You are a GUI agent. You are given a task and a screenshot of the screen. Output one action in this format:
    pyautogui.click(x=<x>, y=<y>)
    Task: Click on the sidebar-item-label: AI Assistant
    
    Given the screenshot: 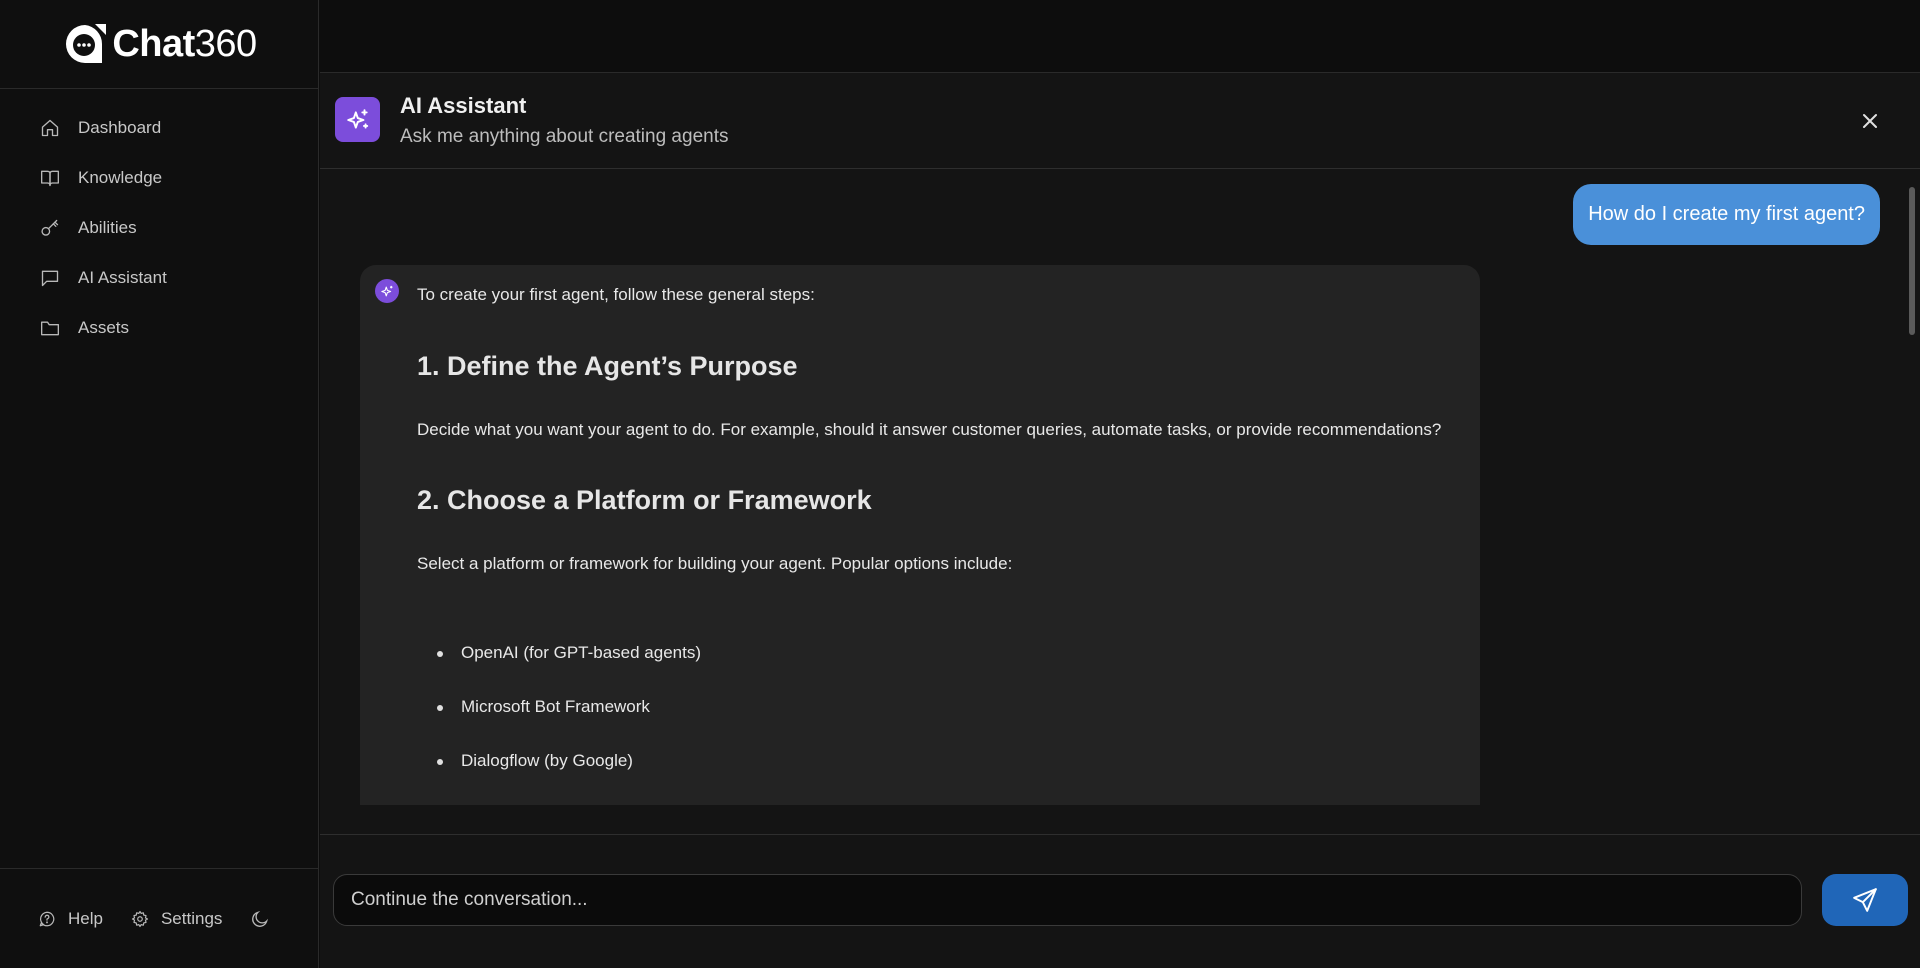 What is the action you would take?
    pyautogui.click(x=122, y=277)
    